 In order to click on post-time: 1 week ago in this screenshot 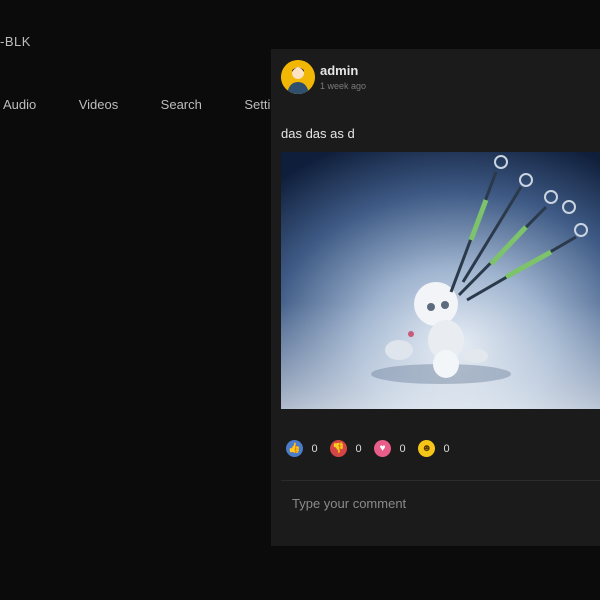, I will do `click(343, 86)`.